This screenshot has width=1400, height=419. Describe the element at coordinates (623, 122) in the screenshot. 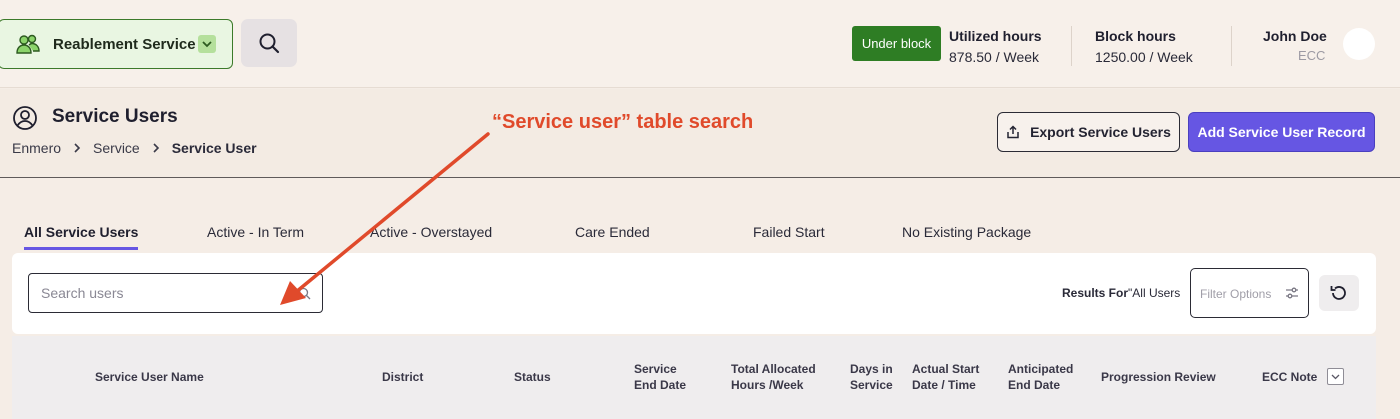

I see `annotation-label: “Service user” table search` at that location.